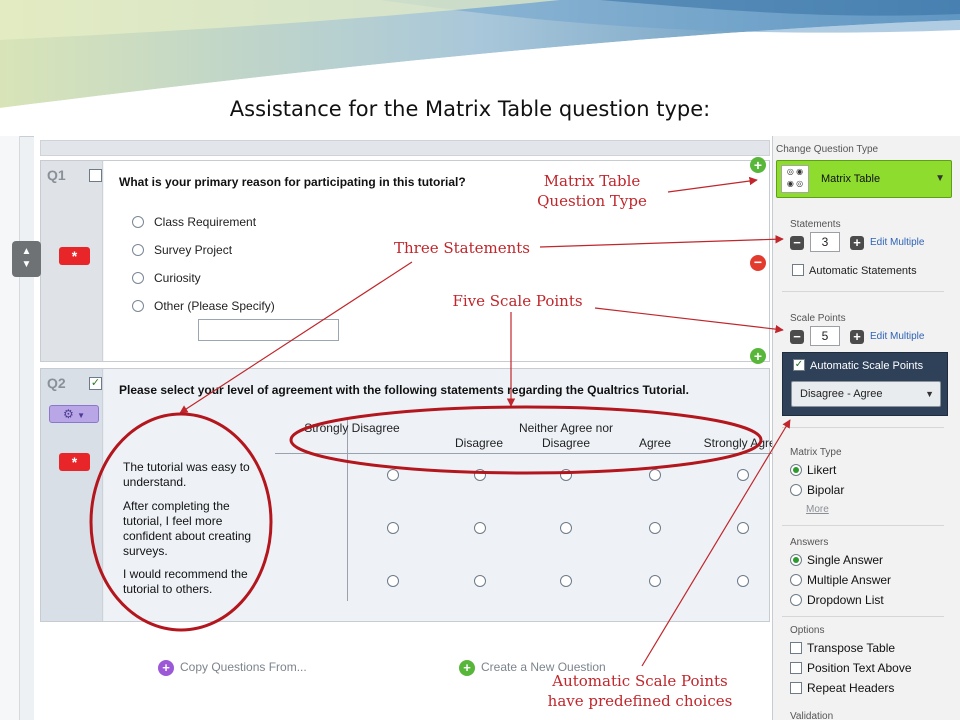  What do you see at coordinates (203, 306) in the screenshot?
I see `choice-option: Other (Please Specify)` at bounding box center [203, 306].